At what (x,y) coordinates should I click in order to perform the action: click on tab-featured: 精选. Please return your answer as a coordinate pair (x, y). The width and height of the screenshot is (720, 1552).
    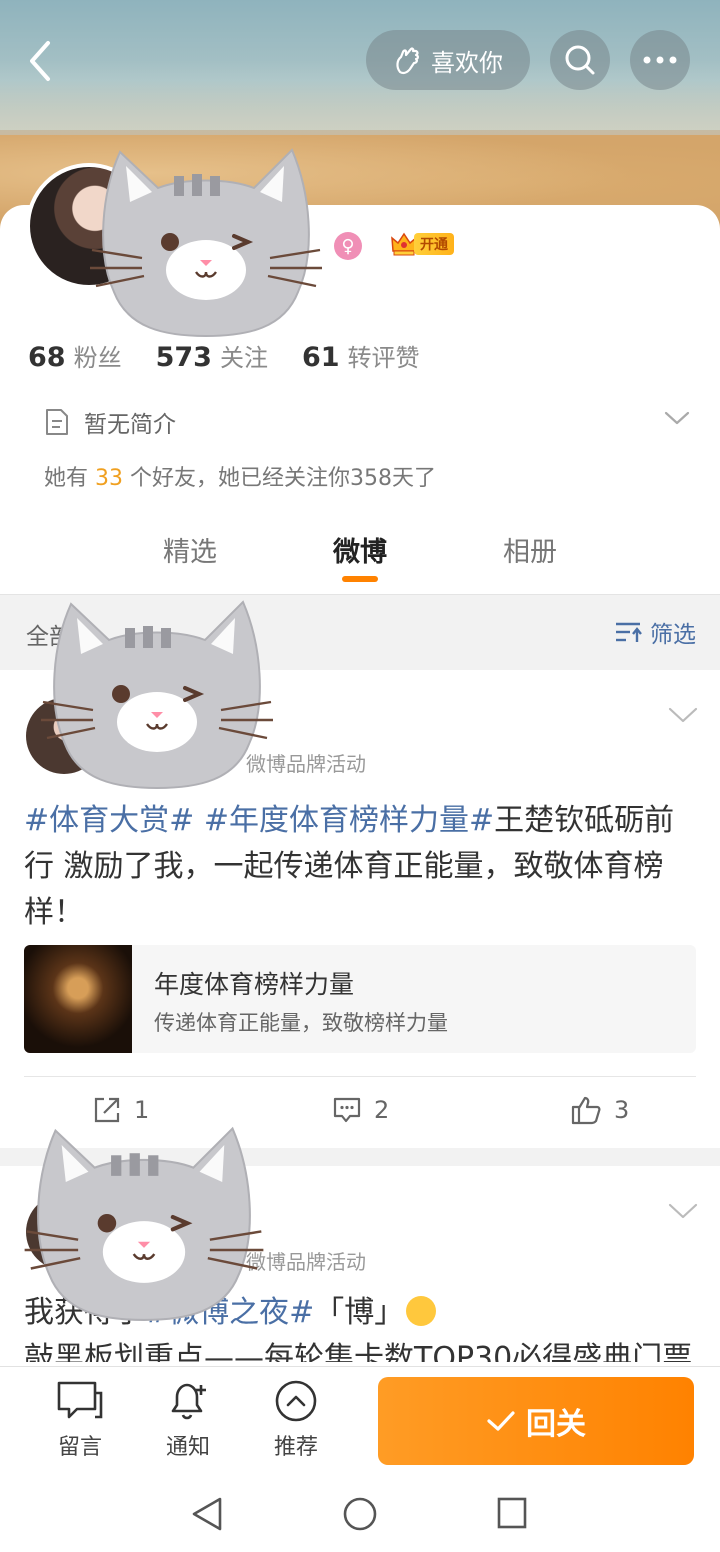
    Looking at the image, I should click on (190, 549).